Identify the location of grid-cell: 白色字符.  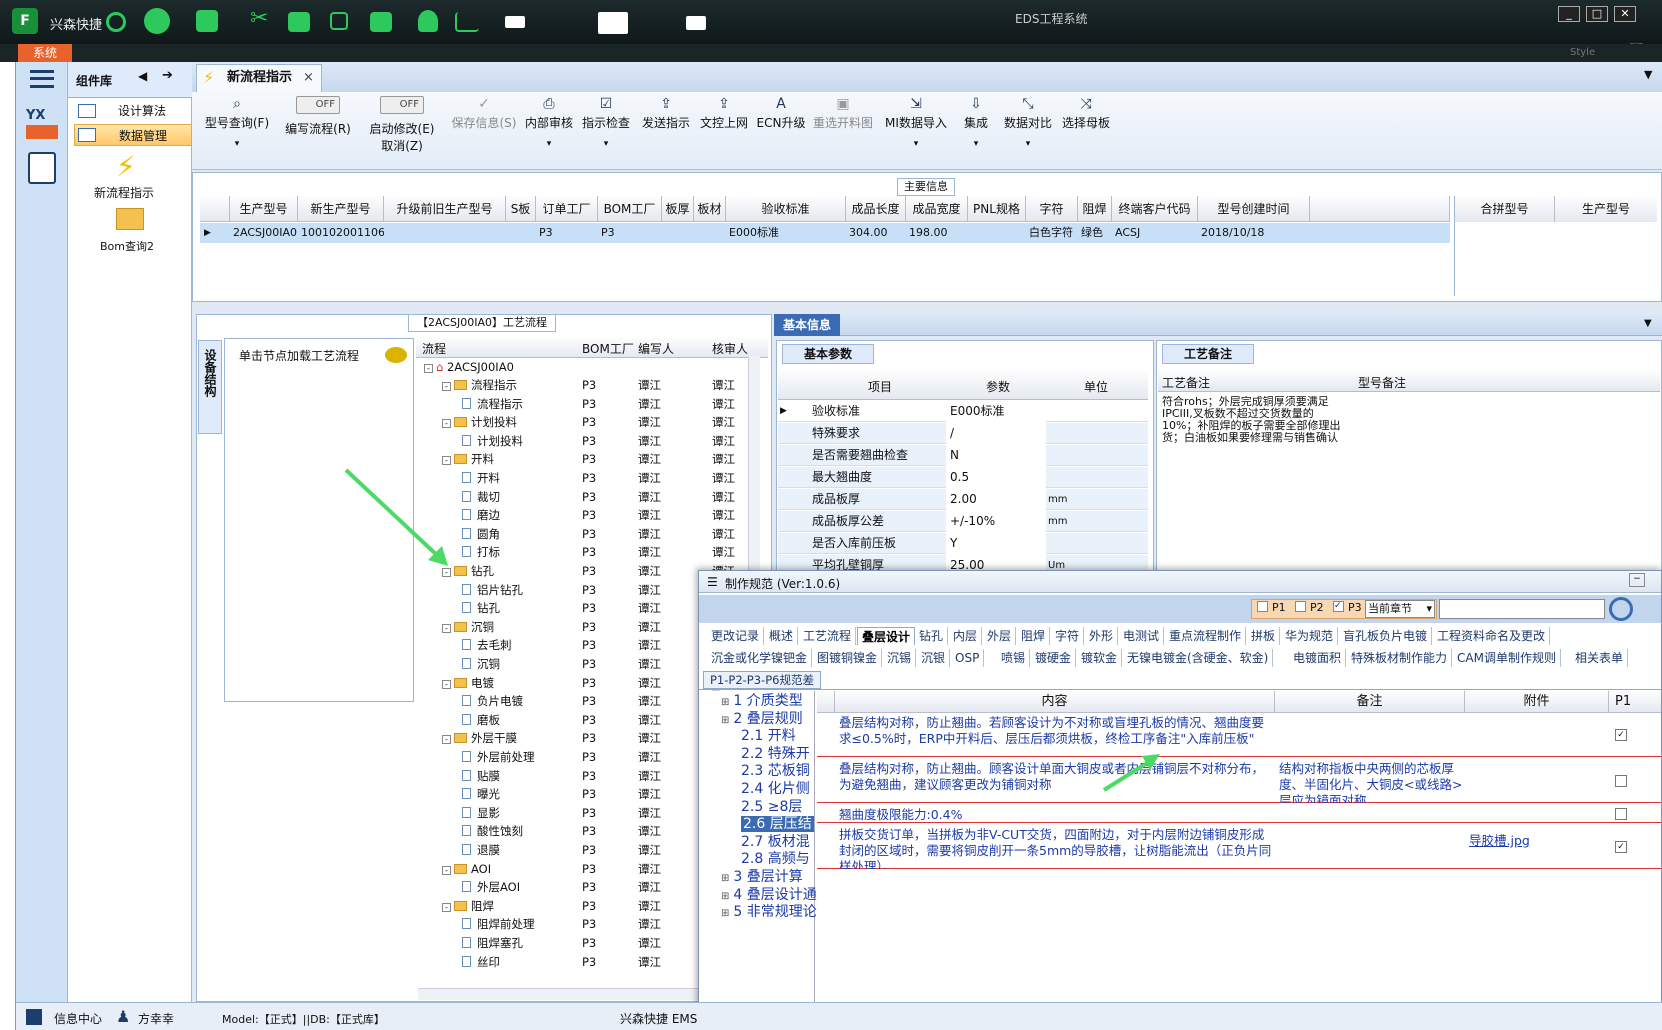
(1052, 233).